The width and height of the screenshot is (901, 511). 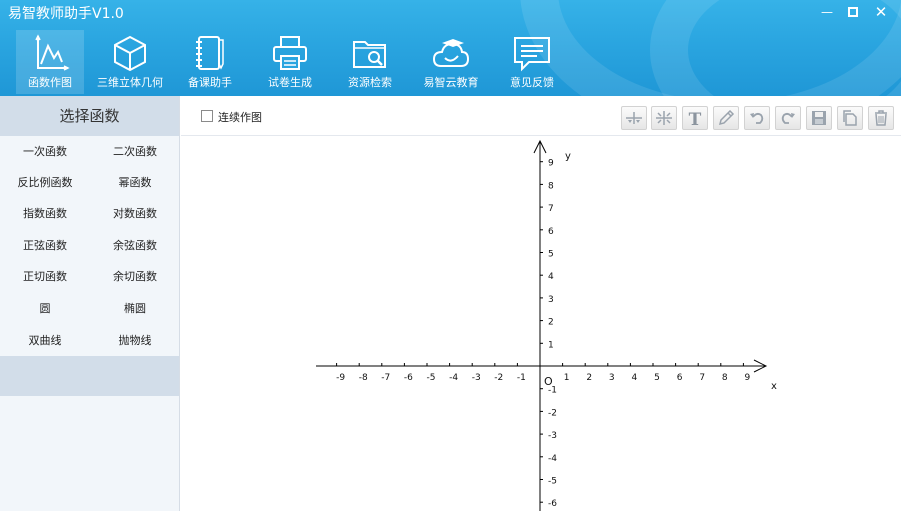 I want to click on x-tick-label: 8, so click(x=725, y=378).